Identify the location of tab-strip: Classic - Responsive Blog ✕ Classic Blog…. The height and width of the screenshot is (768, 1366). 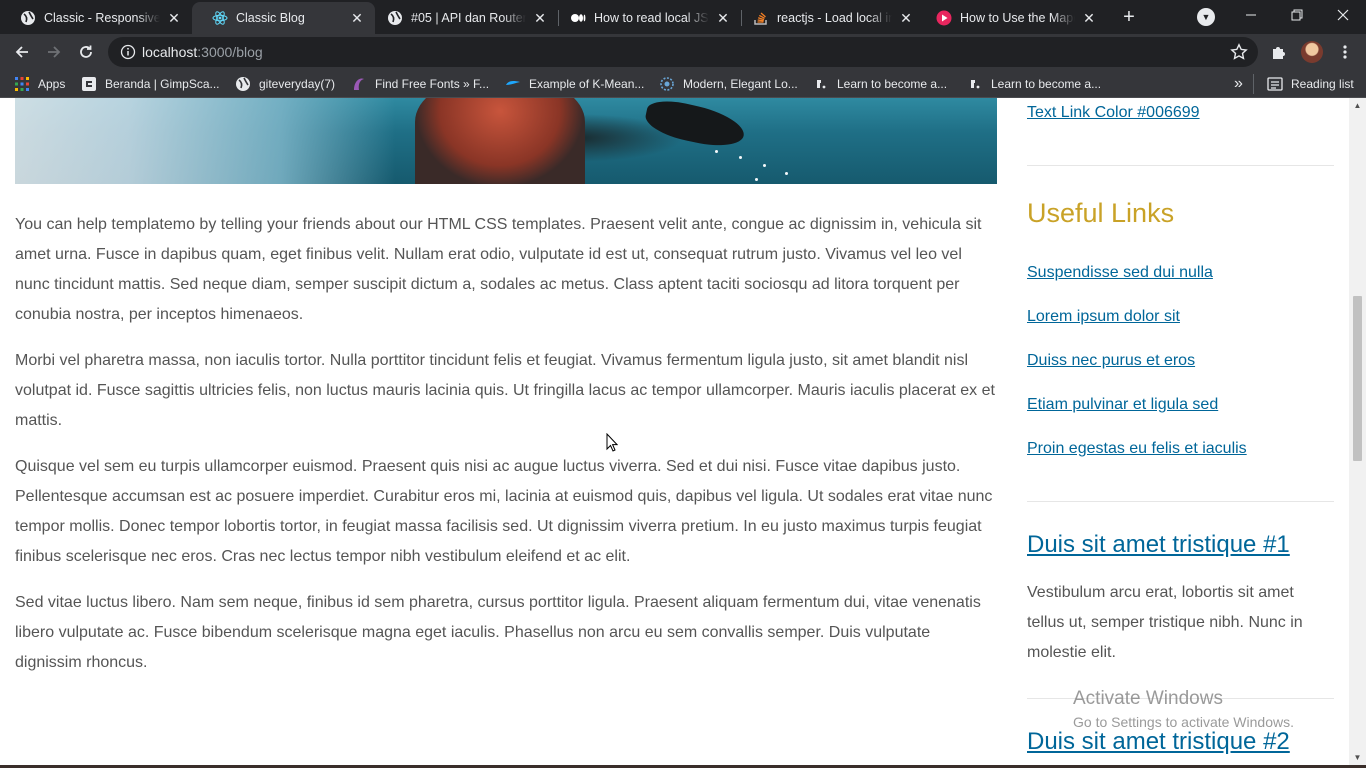
(683, 17).